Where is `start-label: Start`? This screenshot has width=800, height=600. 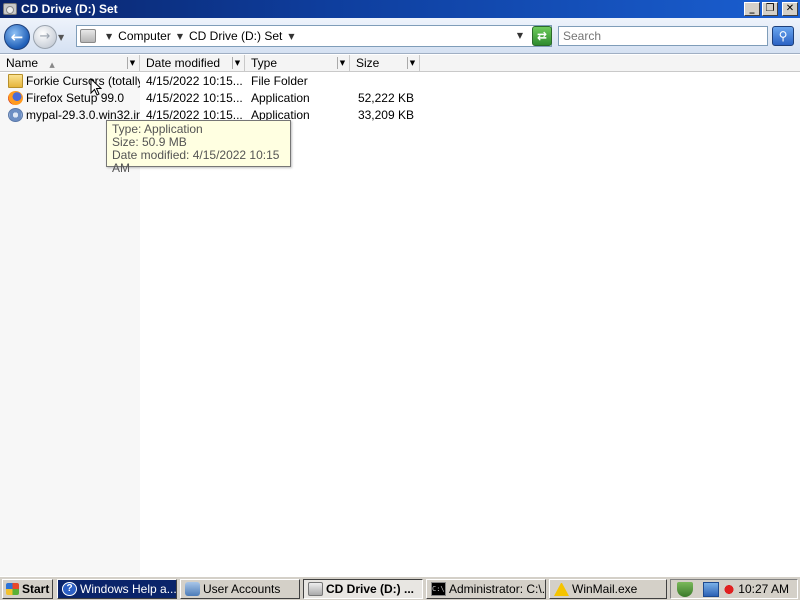
start-label: Start is located at coordinates (36, 589).